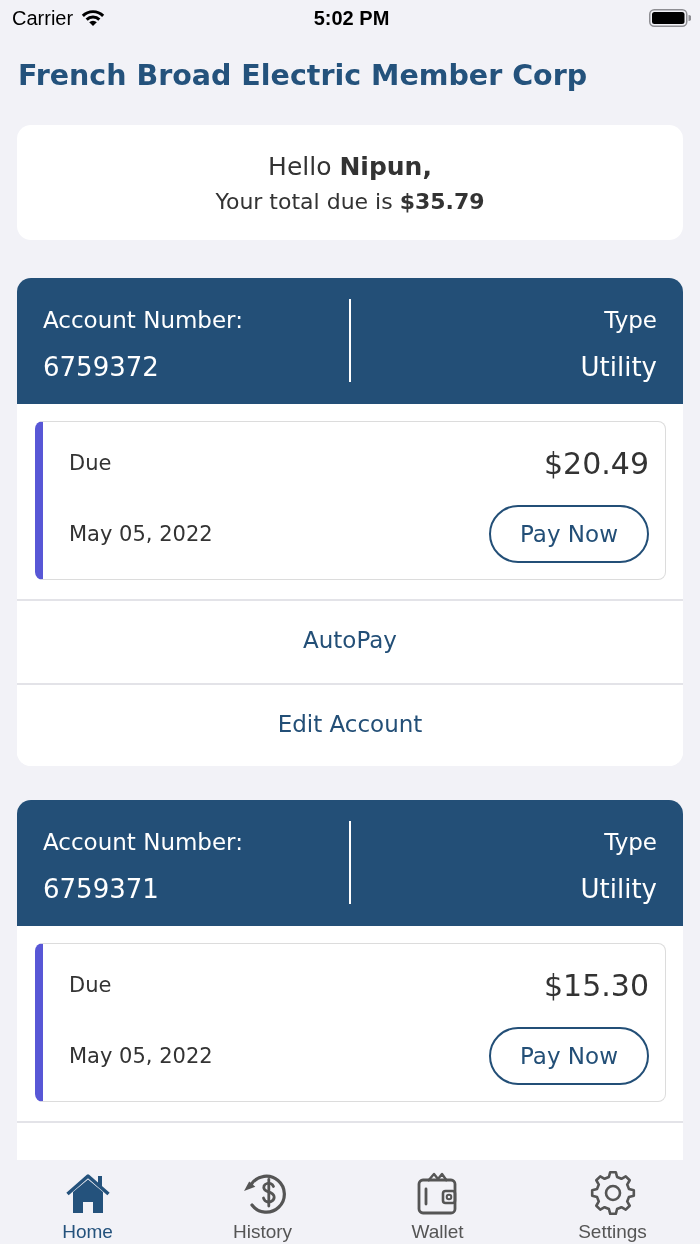  I want to click on account-number: 6759371, so click(101, 889).